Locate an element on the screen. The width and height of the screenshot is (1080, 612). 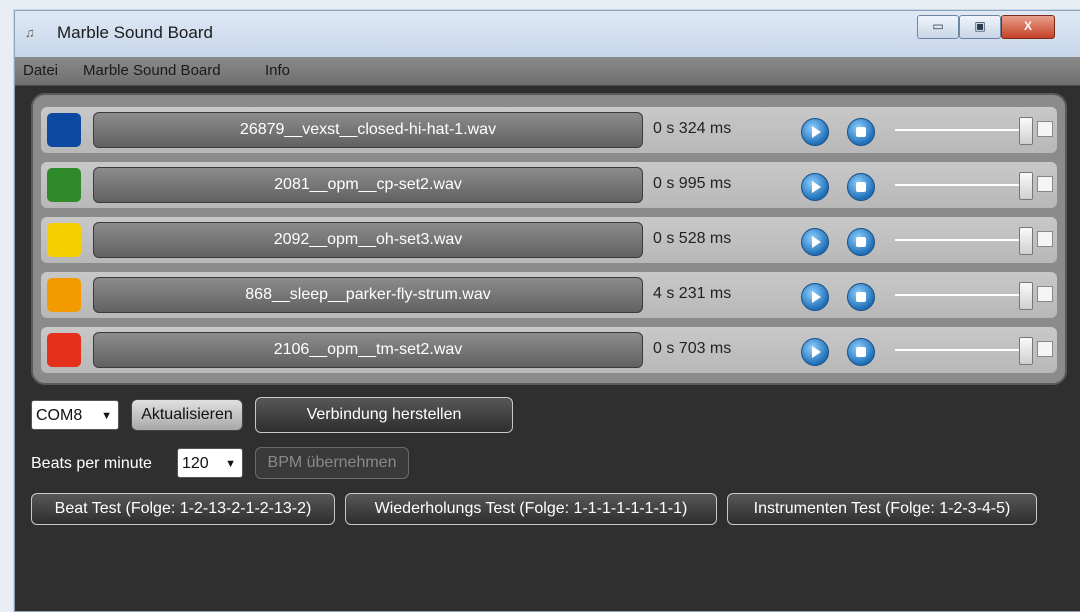
sound-duration: 0 s 703 ms is located at coordinates (692, 348).